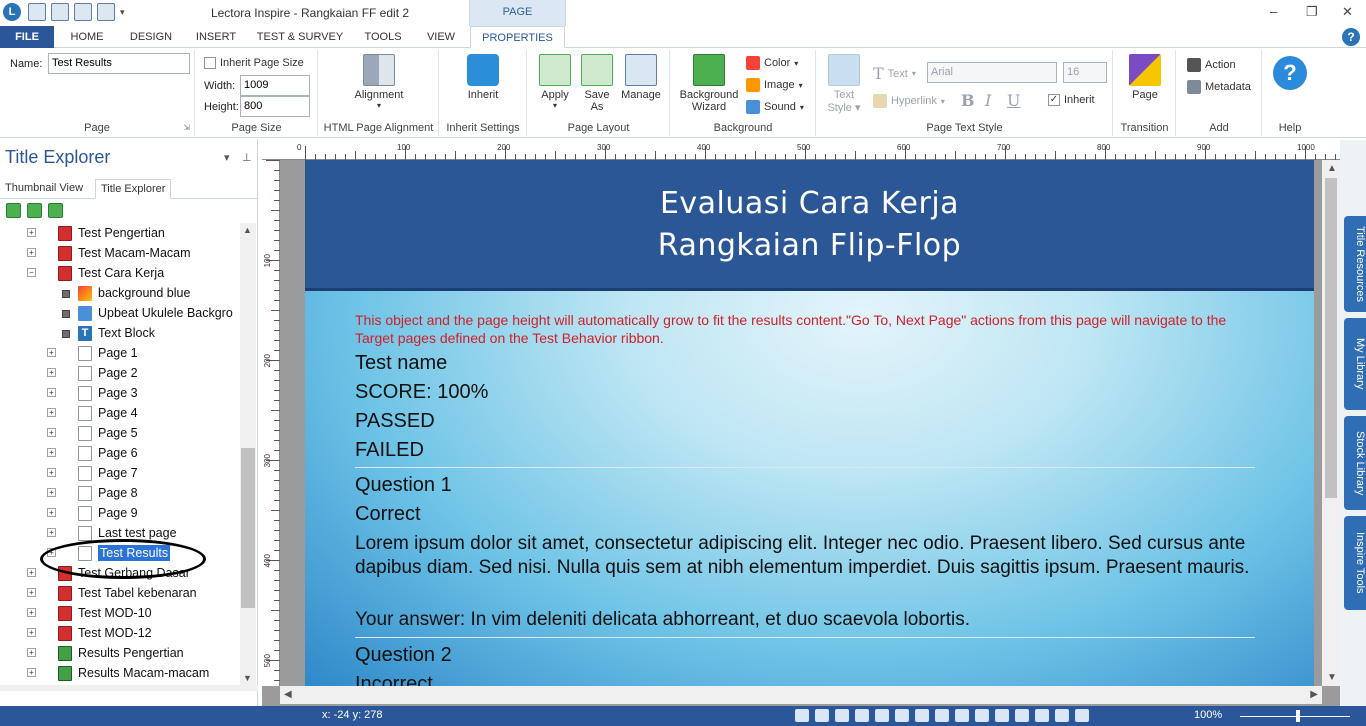 Image resolution: width=1366 pixels, height=726 pixels. What do you see at coordinates (120, 393) in the screenshot?
I see `tree-item: + Page 3` at bounding box center [120, 393].